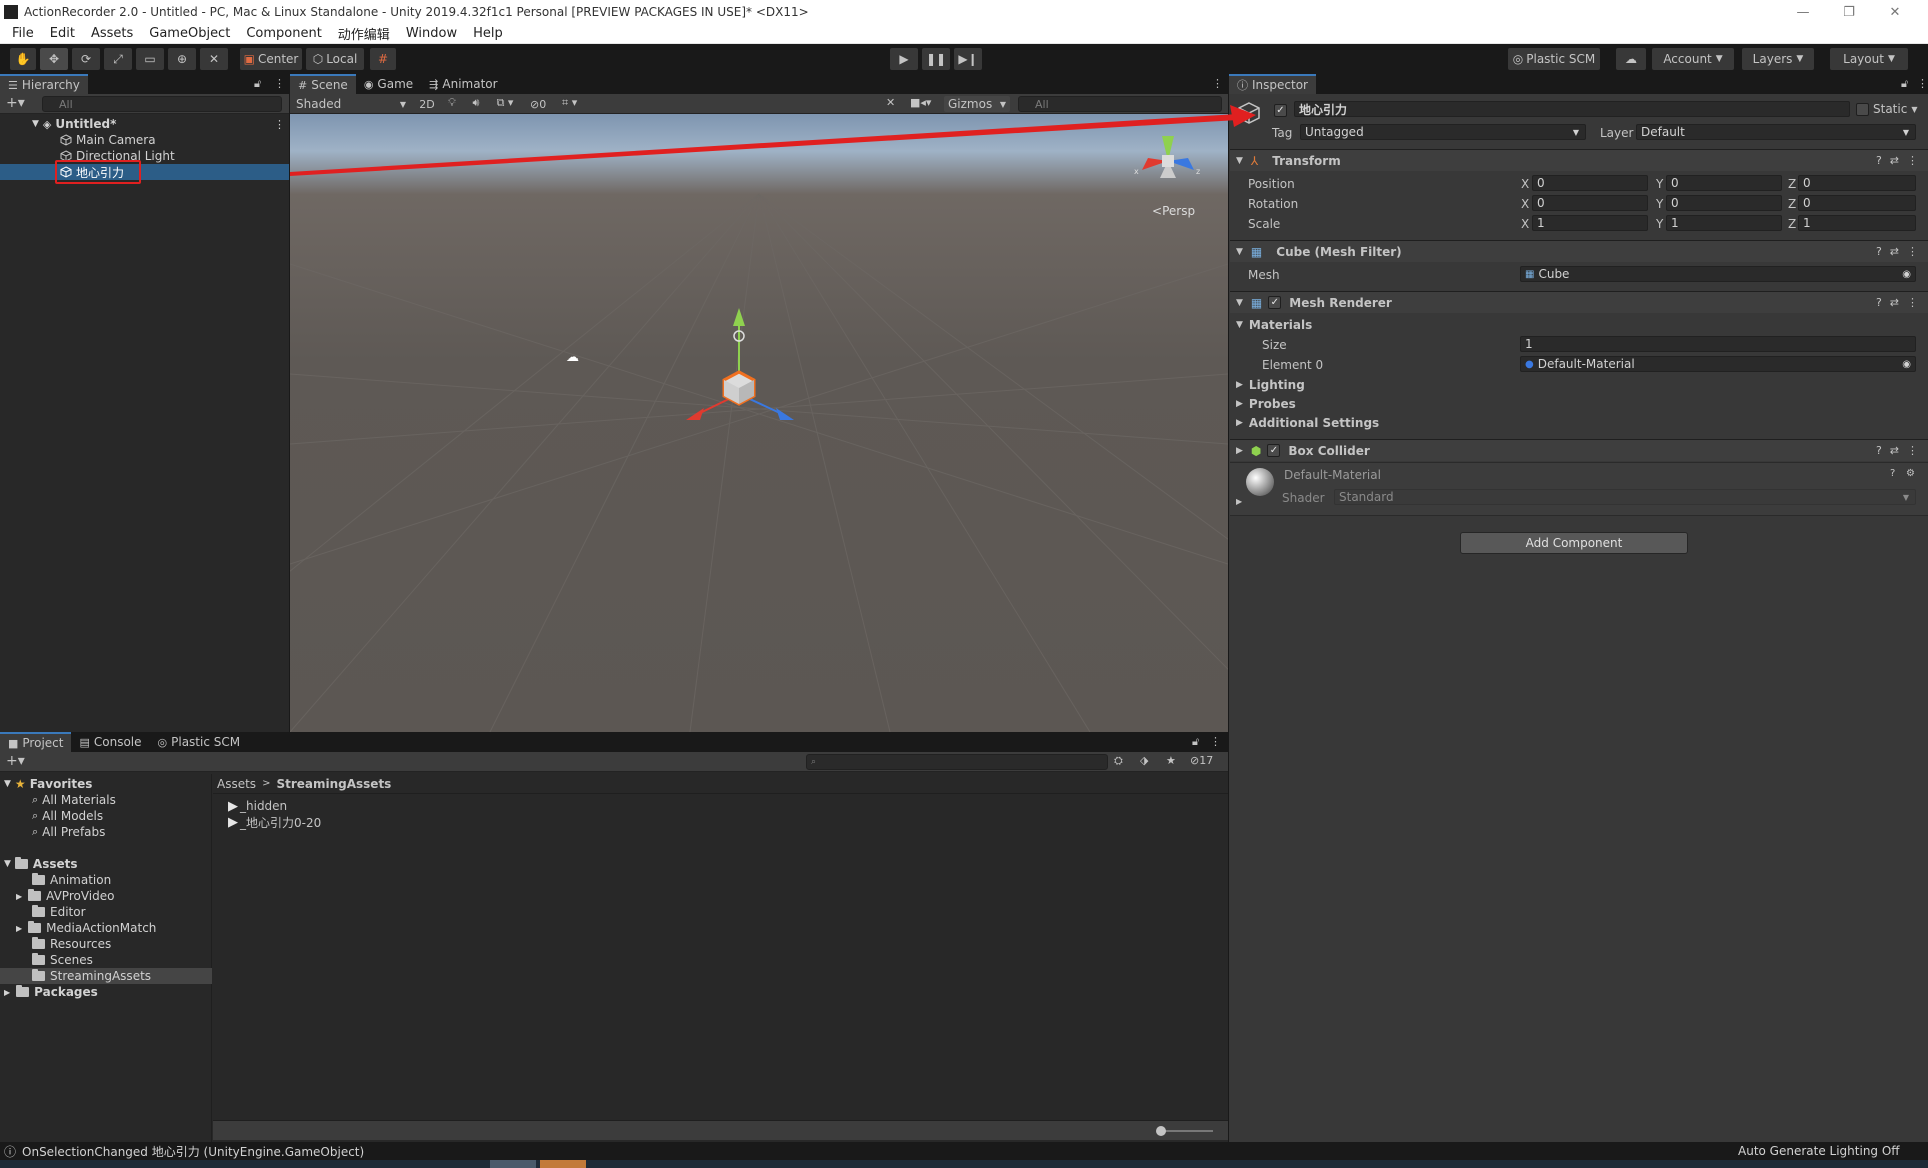  What do you see at coordinates (1173, 211) in the screenshot?
I see `projection-toggle: < Persp` at bounding box center [1173, 211].